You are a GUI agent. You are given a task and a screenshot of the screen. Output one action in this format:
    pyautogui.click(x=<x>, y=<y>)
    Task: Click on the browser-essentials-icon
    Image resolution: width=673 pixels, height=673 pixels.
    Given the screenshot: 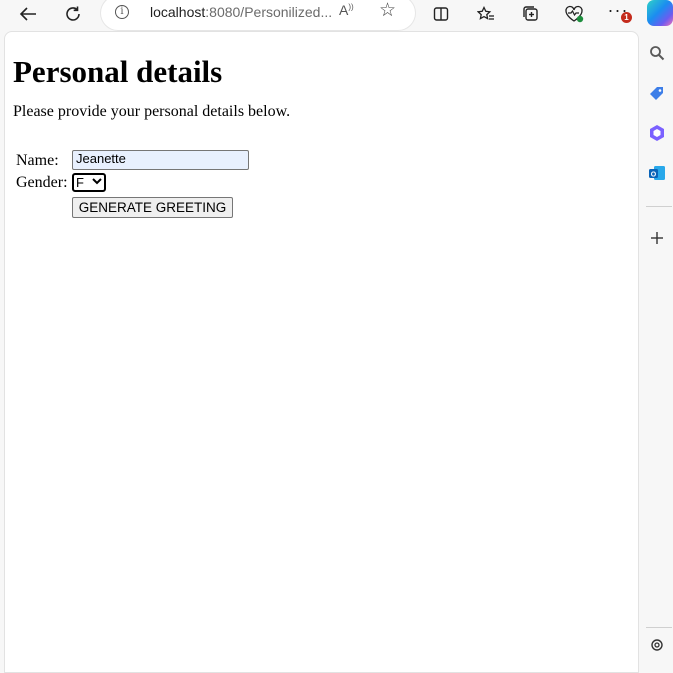 What is the action you would take?
    pyautogui.click(x=574, y=14)
    